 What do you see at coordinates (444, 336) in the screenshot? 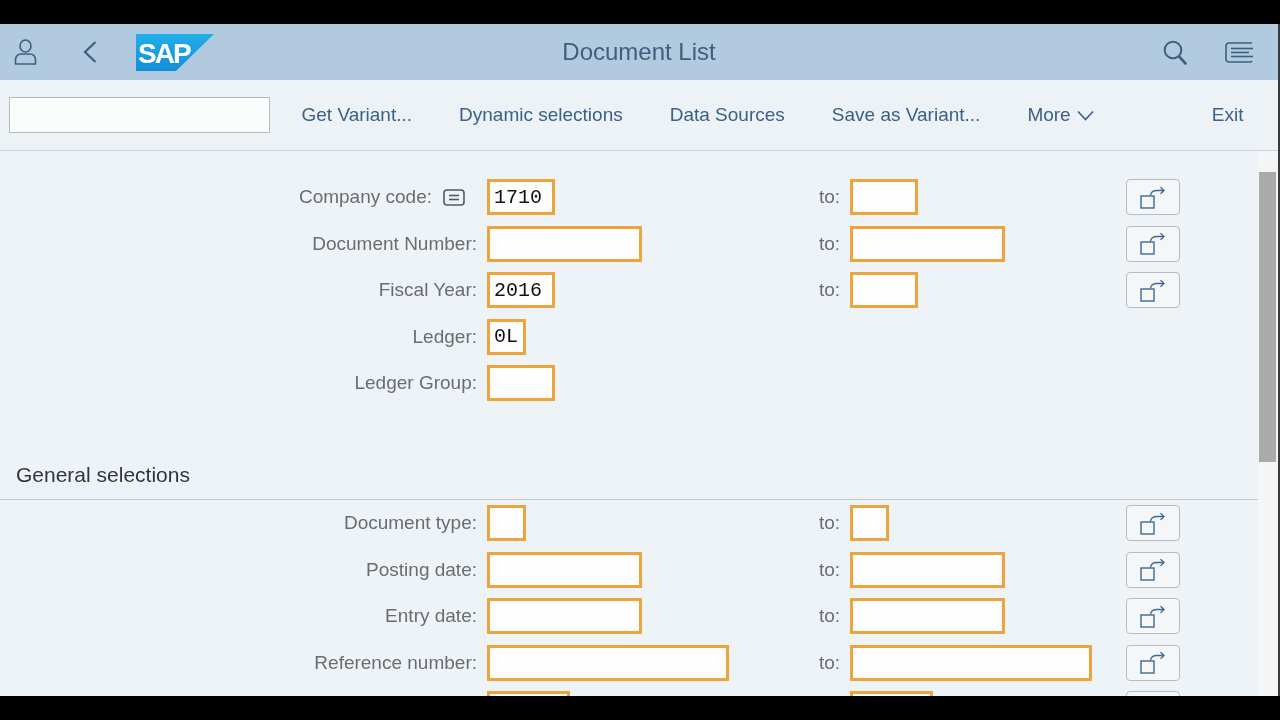
I see `field-label: Ledger:` at bounding box center [444, 336].